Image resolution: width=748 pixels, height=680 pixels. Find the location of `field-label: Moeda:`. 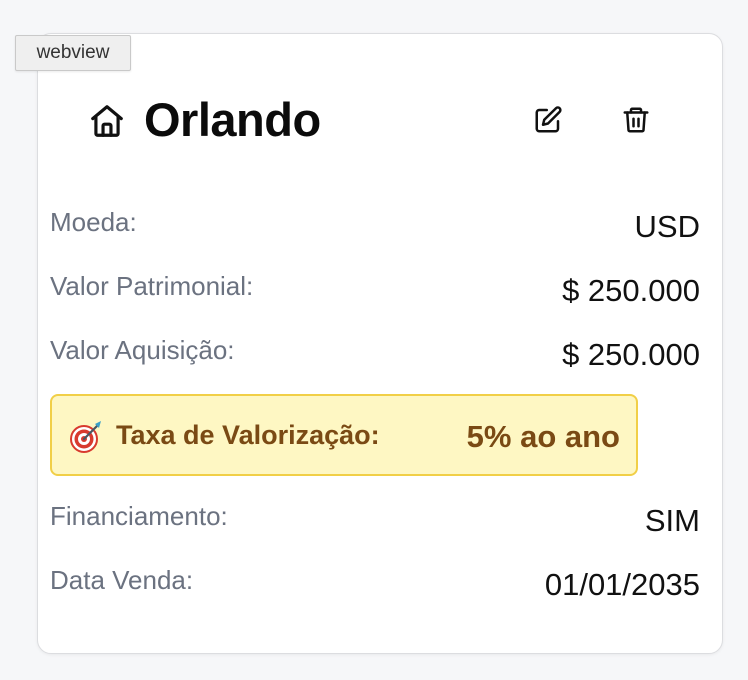

field-label: Moeda: is located at coordinates (93, 222).